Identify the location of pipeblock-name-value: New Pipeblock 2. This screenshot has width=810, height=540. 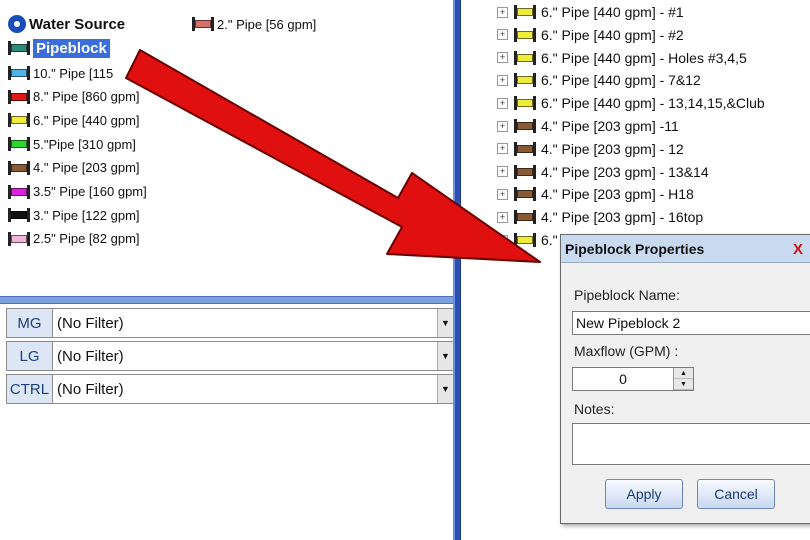
(628, 323).